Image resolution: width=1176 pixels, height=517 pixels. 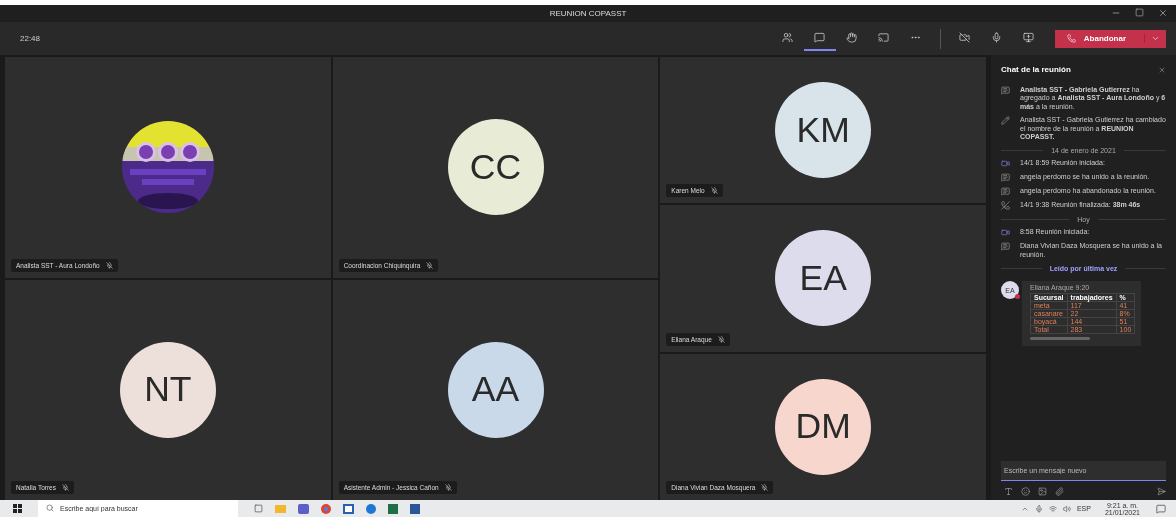 I want to click on participant-avatar: CC, so click(x=495, y=167).